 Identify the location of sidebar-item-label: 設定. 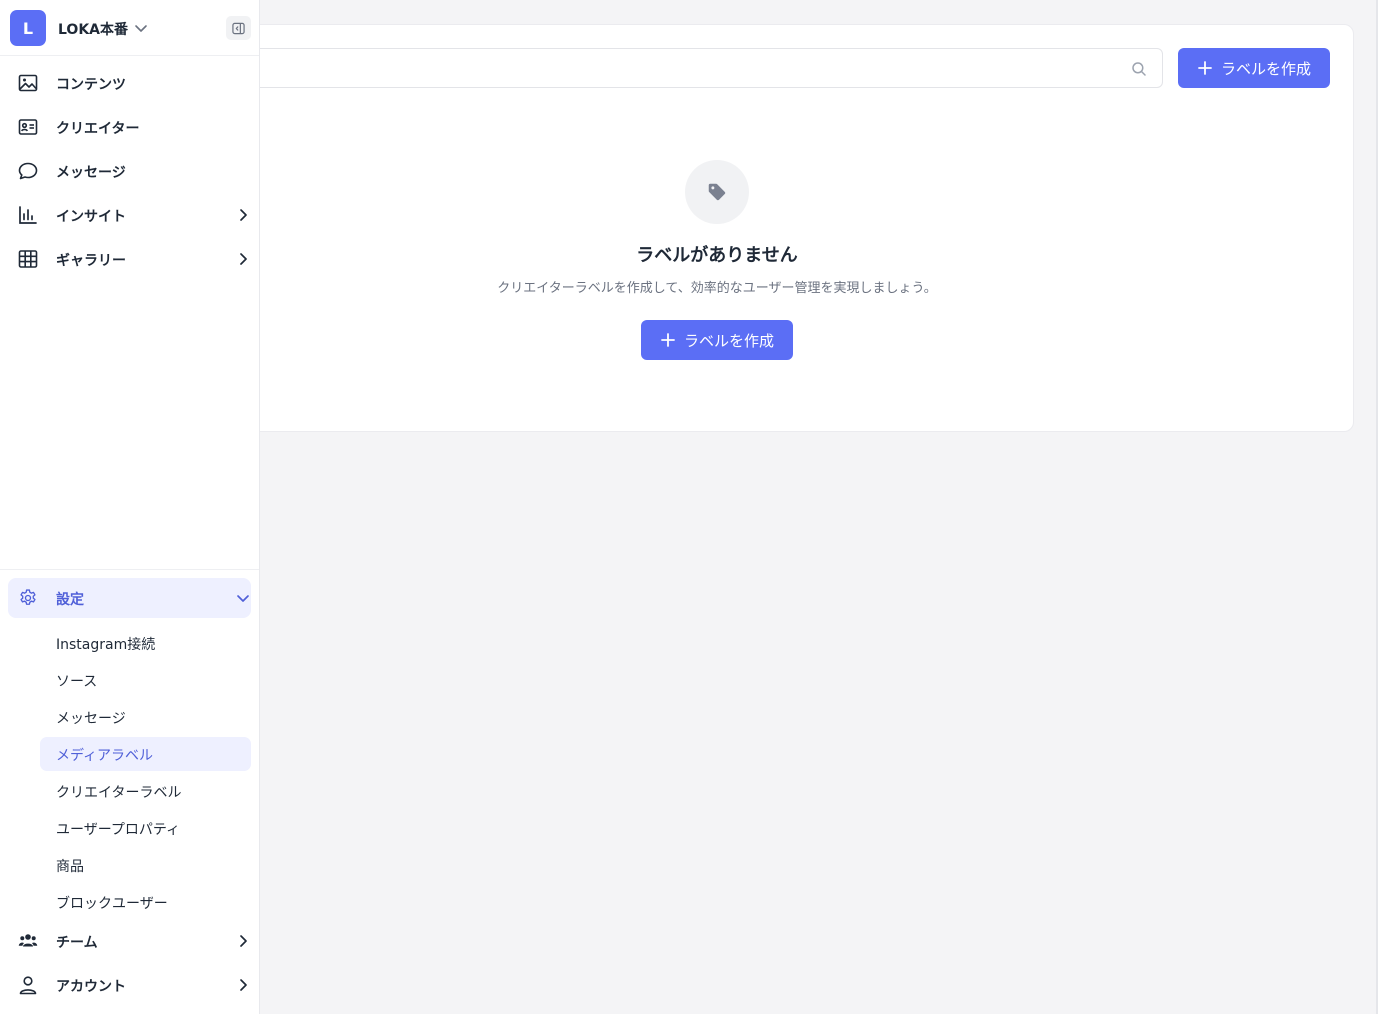
(70, 600).